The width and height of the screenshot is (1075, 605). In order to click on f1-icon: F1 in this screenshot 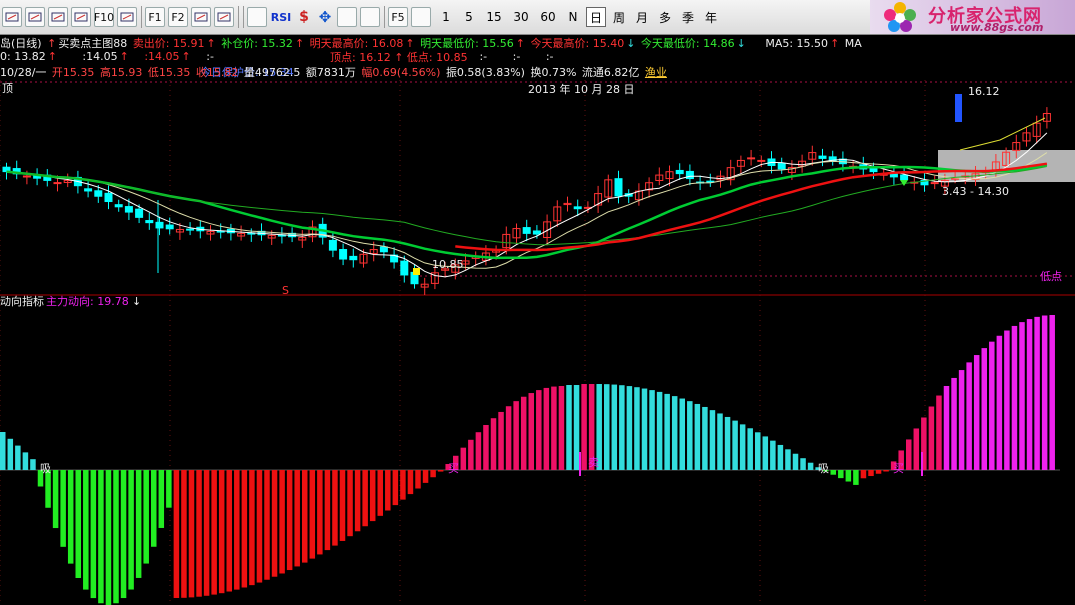, I will do `click(155, 17)`.